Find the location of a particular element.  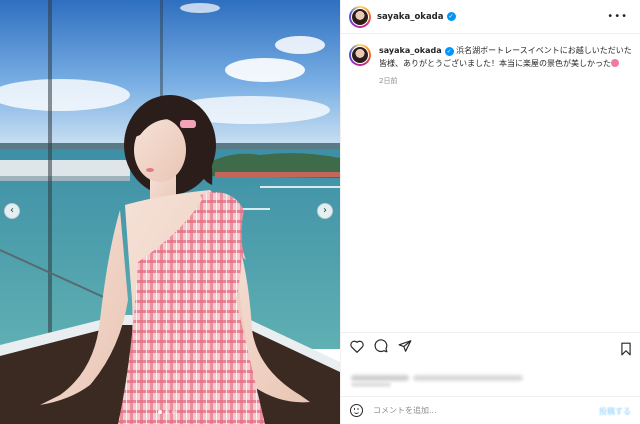

likes-subtext is located at coordinates (371, 384).